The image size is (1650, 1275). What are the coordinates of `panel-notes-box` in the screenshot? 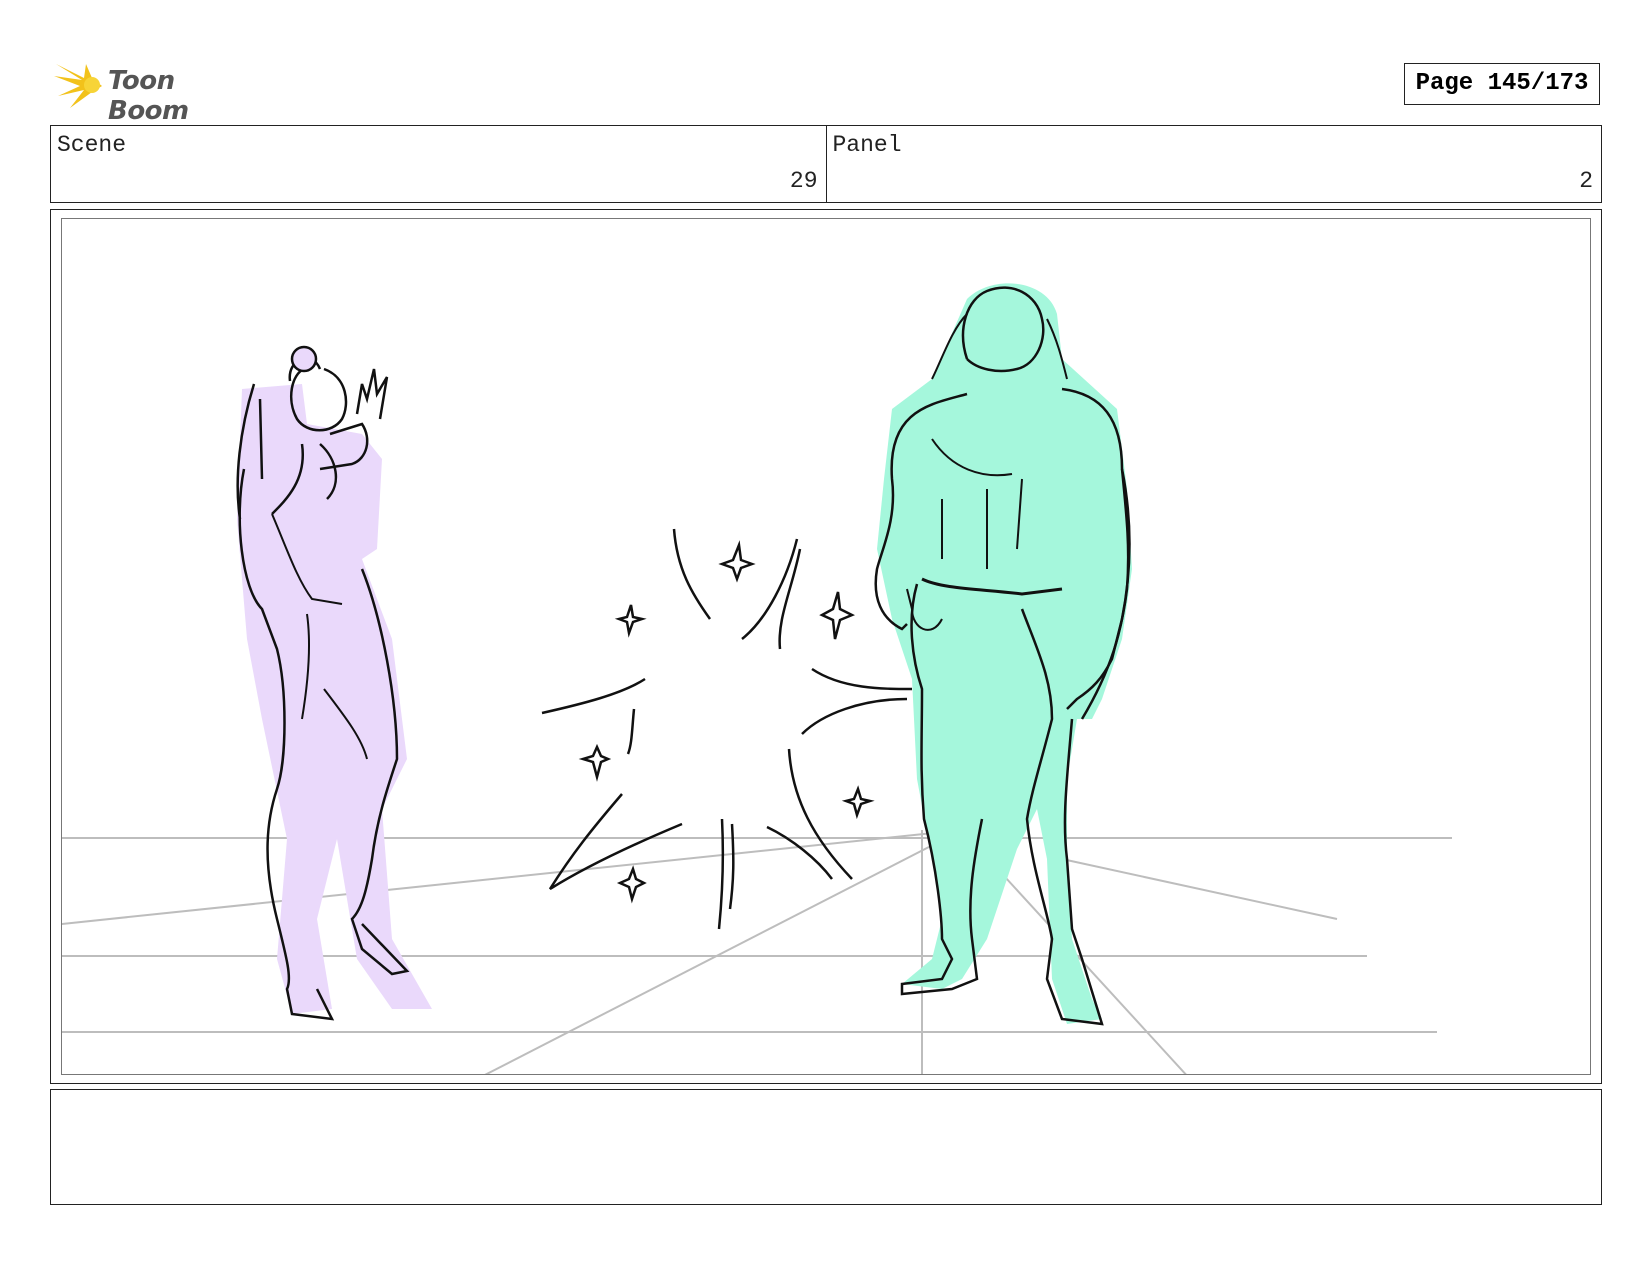 It's located at (826, 1147).